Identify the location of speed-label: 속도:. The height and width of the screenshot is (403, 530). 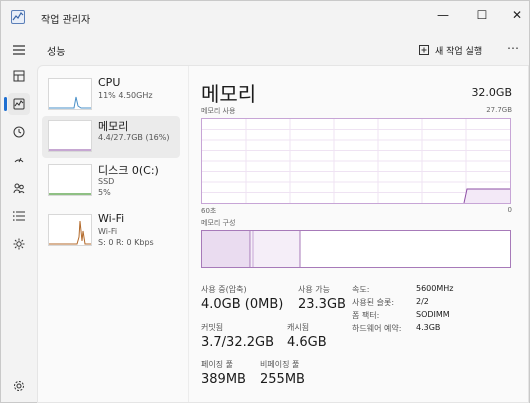
(361, 289).